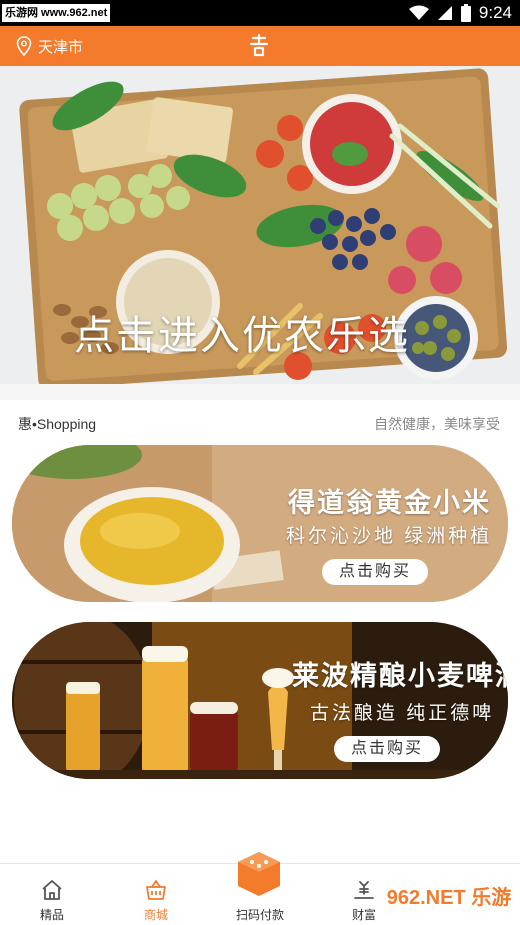 Image resolution: width=520 pixels, height=925 pixels. Describe the element at coordinates (389, 503) in the screenshot. I see `card-title: 得道翁黄金小米` at that location.